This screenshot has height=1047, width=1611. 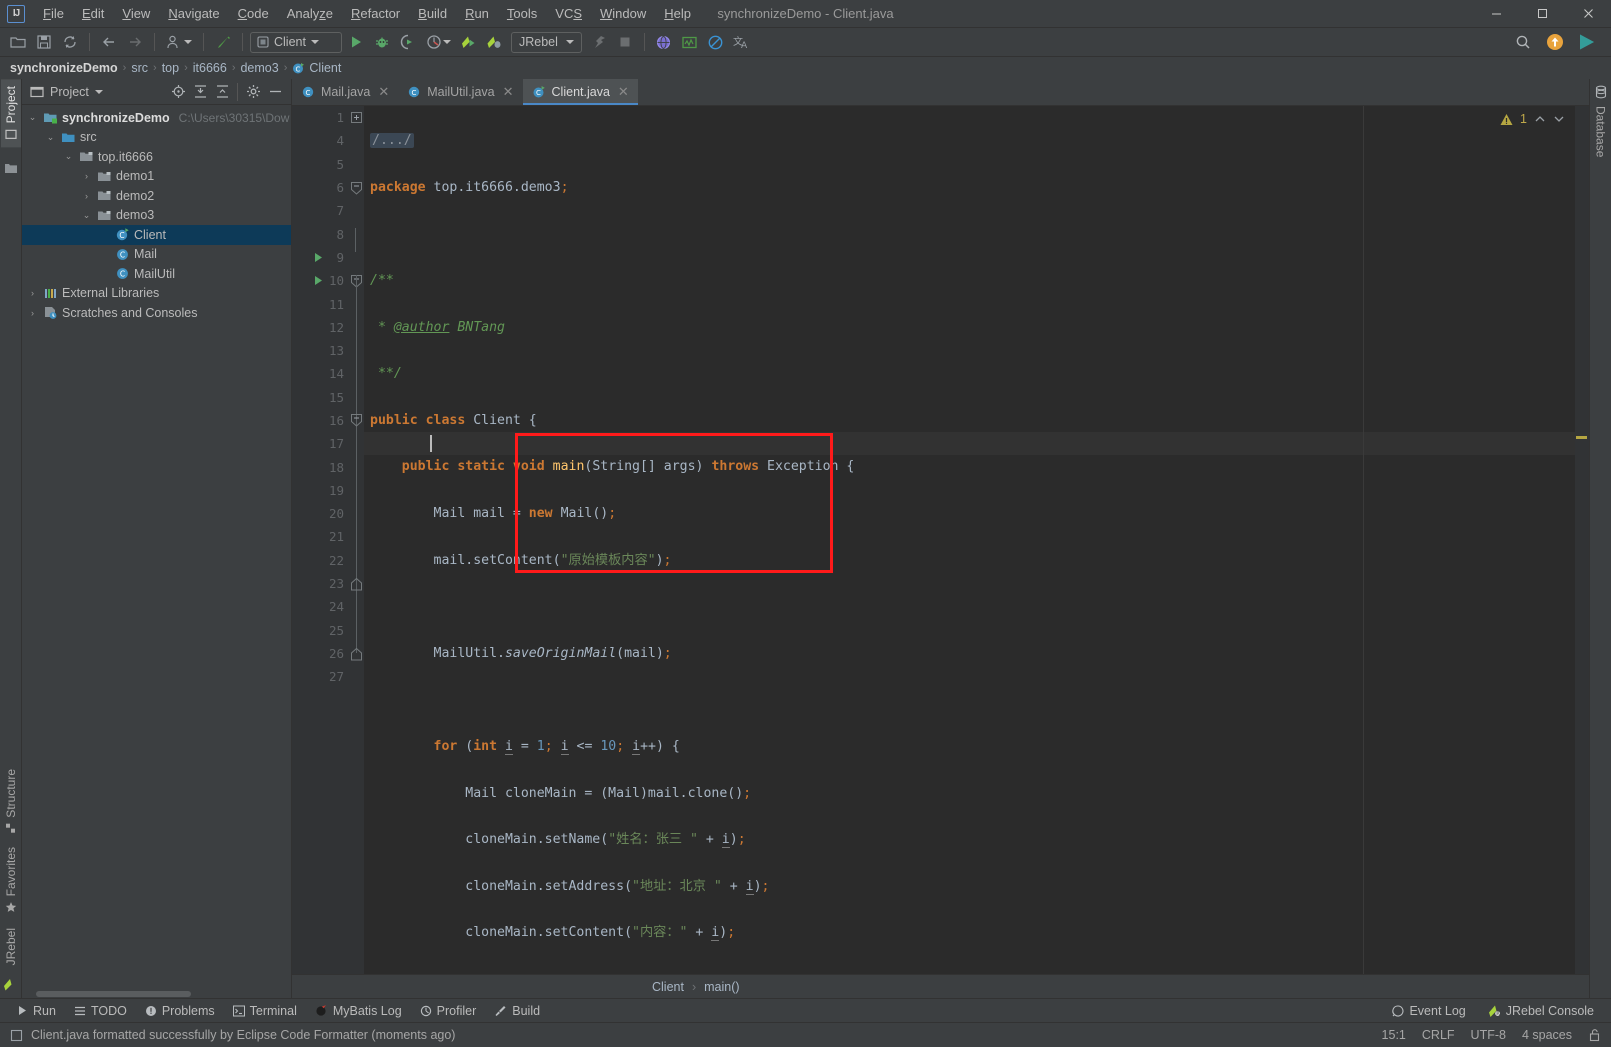 What do you see at coordinates (113, 994) in the screenshot?
I see `scrollbar-thumb` at bounding box center [113, 994].